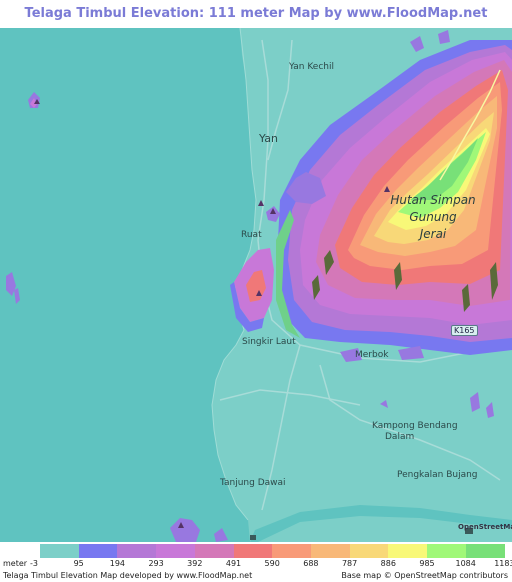 This screenshot has width=512, height=582. I want to click on forest-reserve-label: Hutan Simpan Gunung Jerai, so click(433, 217).